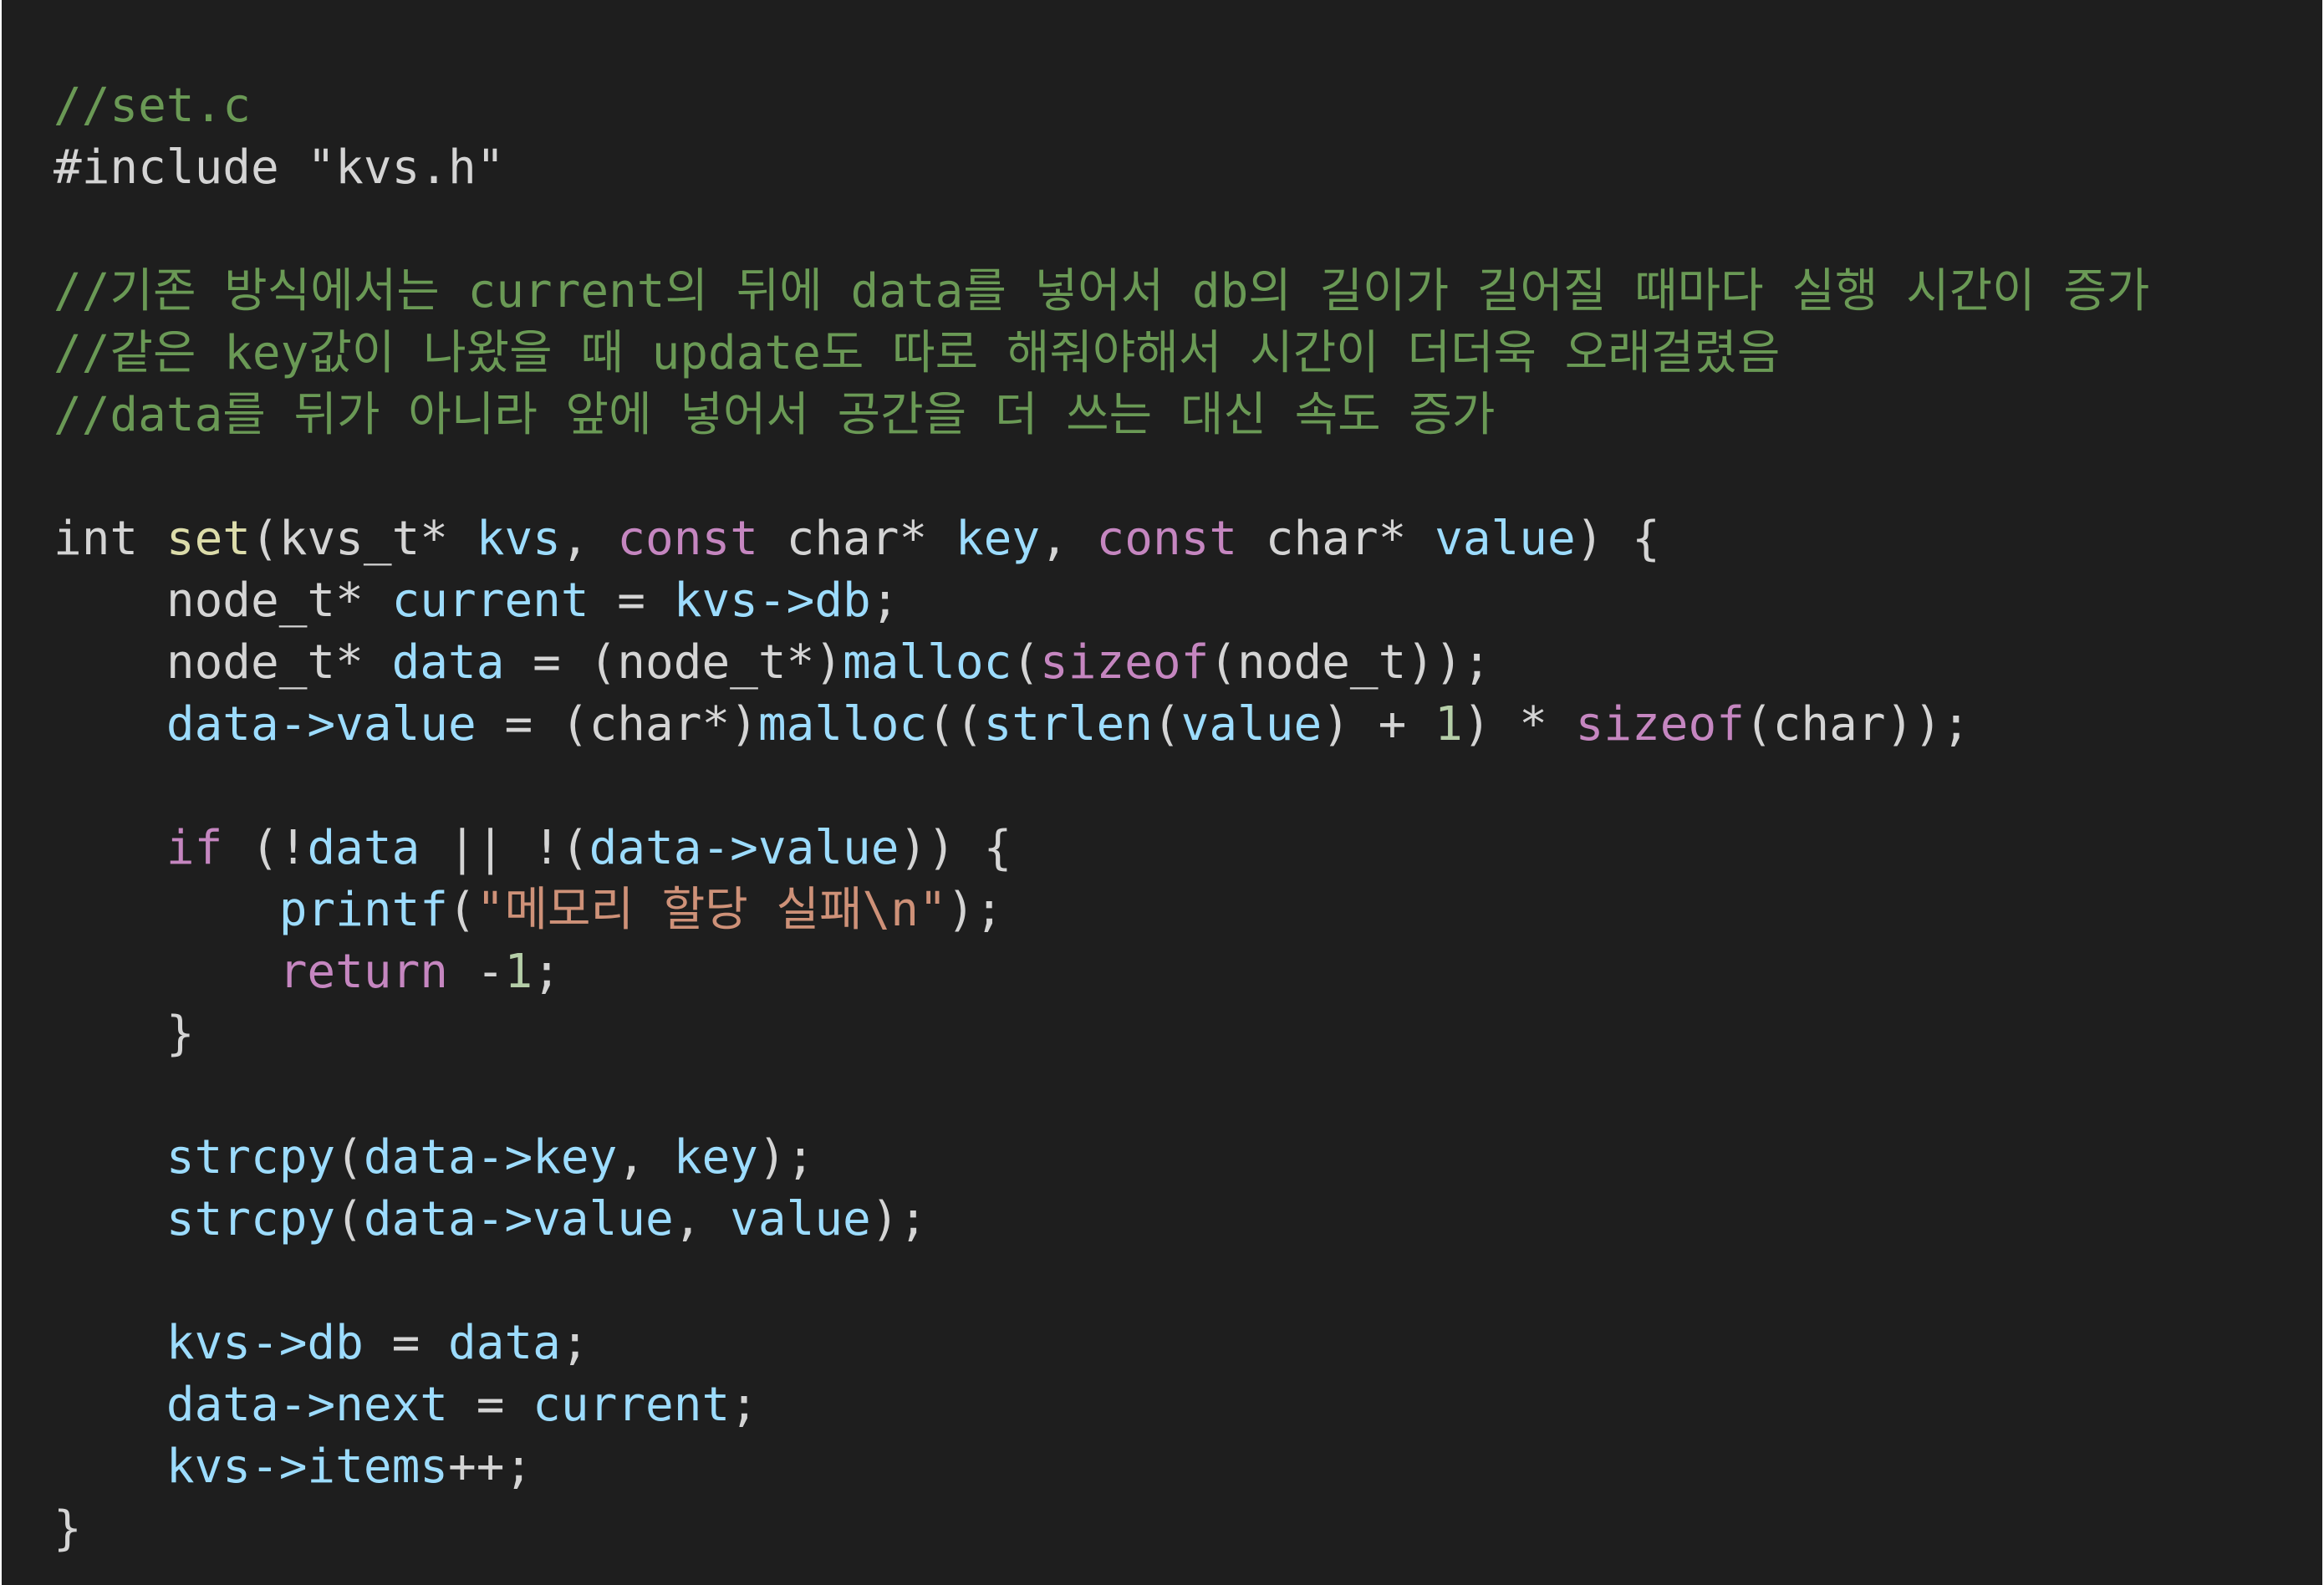 This screenshot has height=1585, width=2324. Describe the element at coordinates (279, 167) in the screenshot. I see `code-token-plain: #include "kvs.h"` at that location.